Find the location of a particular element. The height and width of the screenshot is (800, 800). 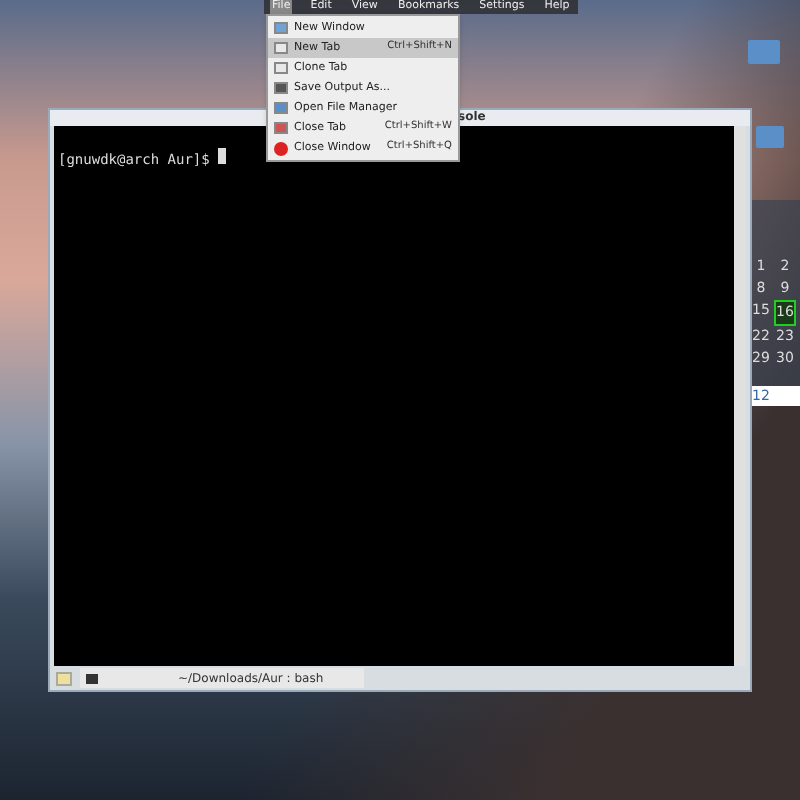

scrollbar is located at coordinates (740, 396).